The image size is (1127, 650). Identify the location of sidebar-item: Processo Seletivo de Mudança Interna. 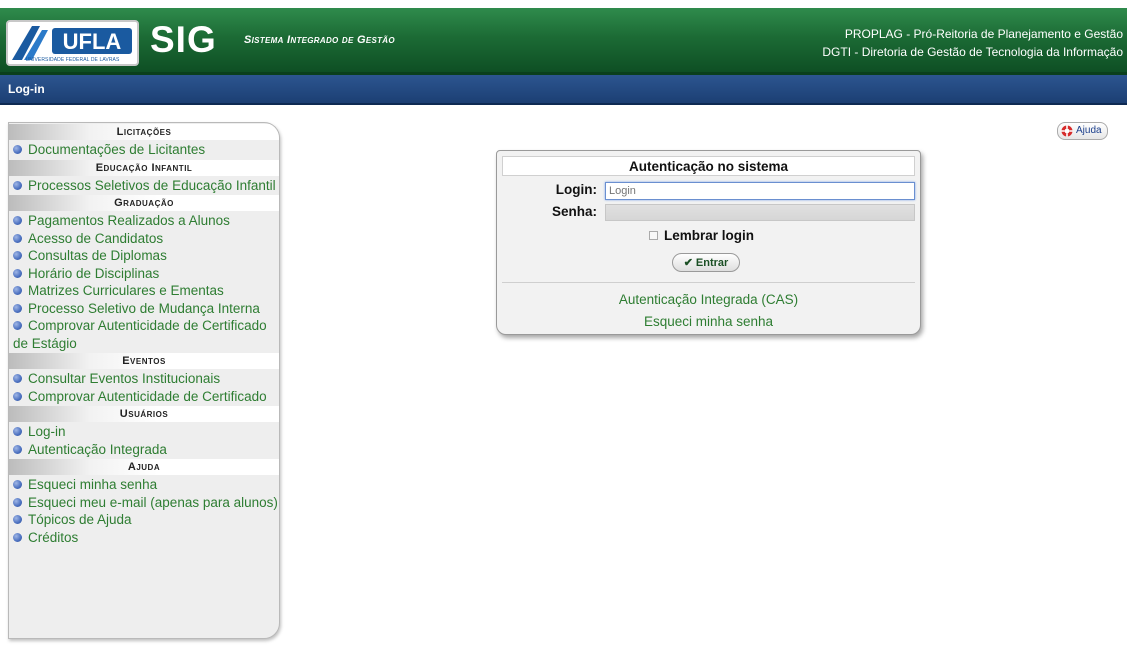
(144, 309).